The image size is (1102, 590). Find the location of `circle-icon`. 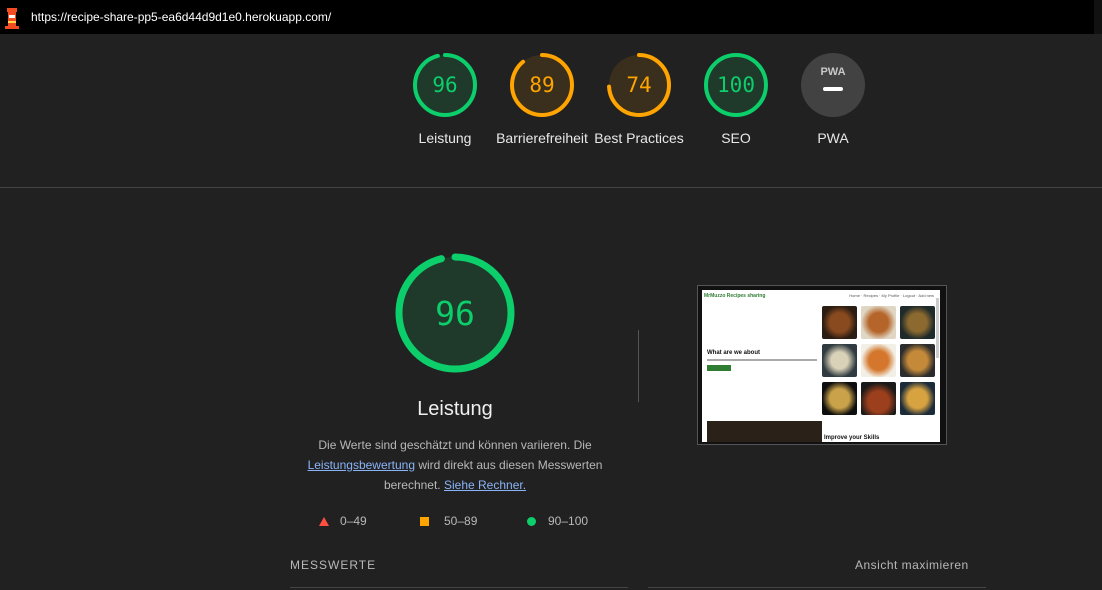

circle-icon is located at coordinates (531, 521).